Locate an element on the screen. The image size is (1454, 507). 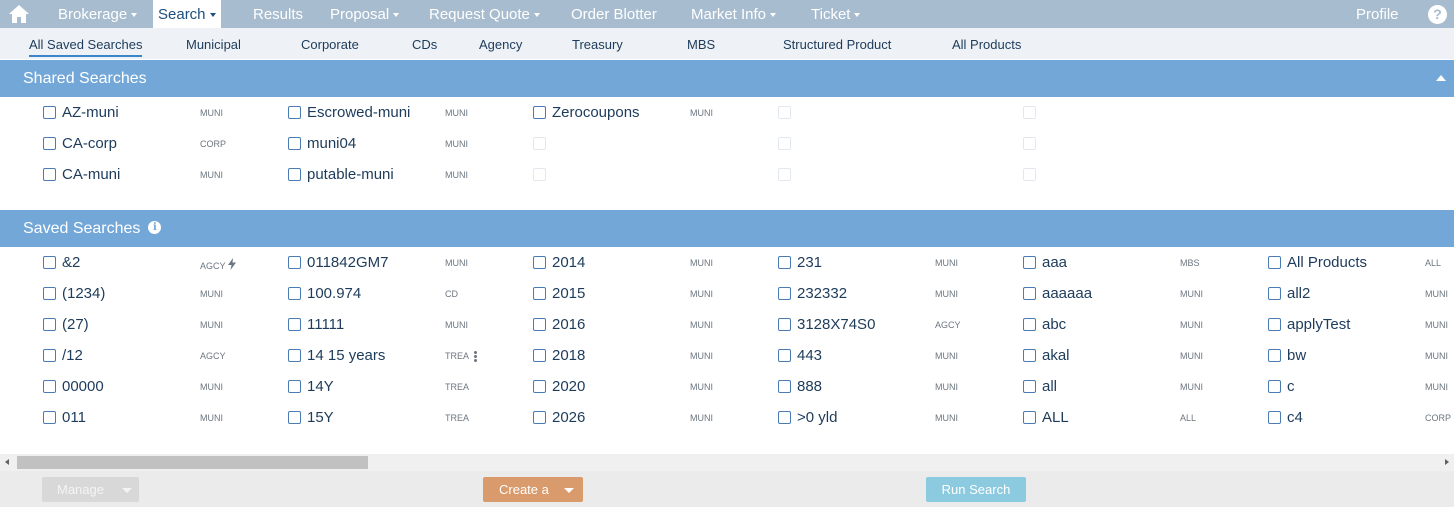
tab-all-products: All Products is located at coordinates (986, 44).